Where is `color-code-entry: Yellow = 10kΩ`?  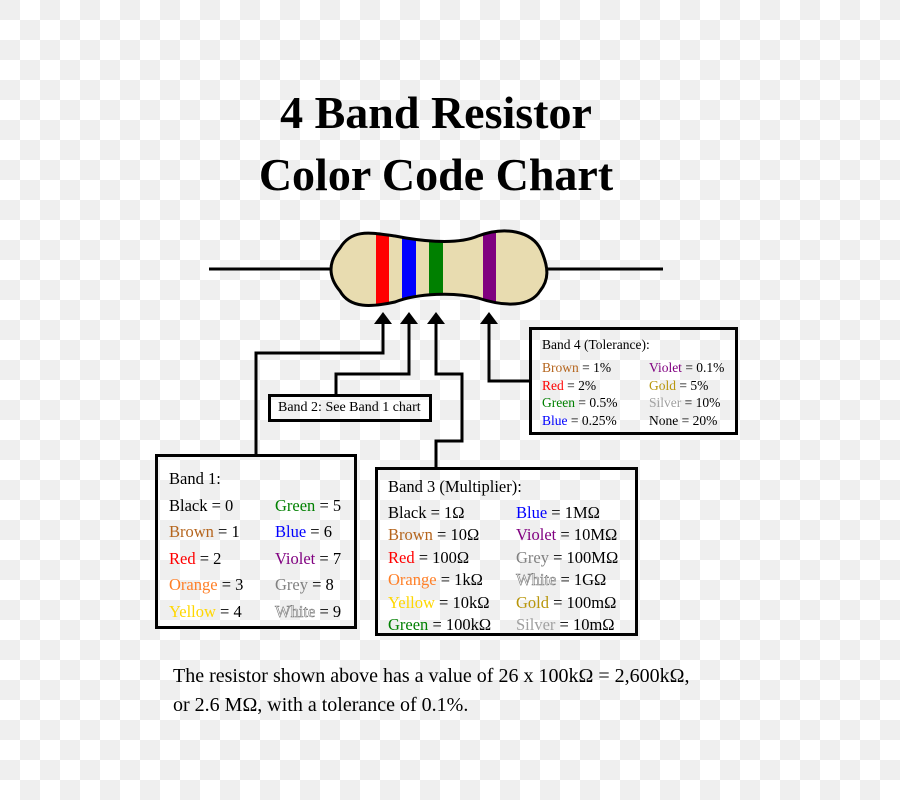 color-code-entry: Yellow = 10kΩ is located at coordinates (452, 601).